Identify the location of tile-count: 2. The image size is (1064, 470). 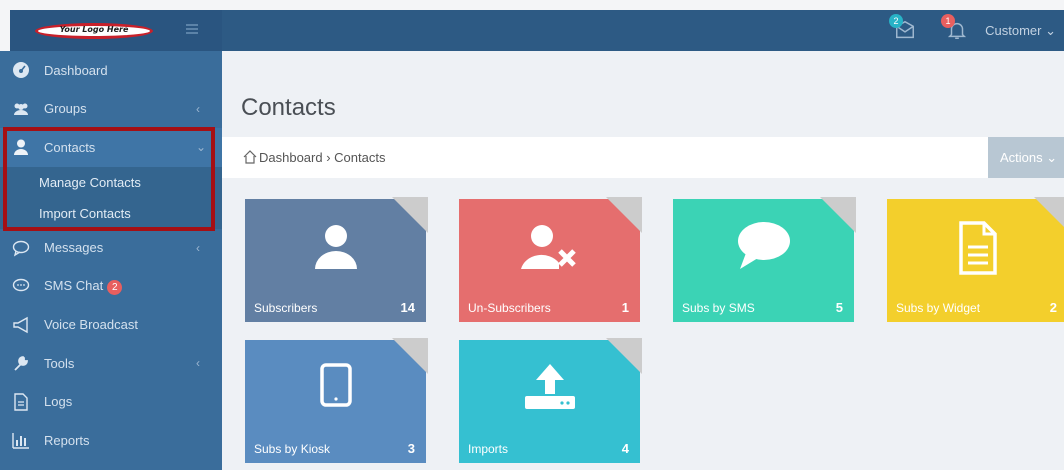
(1053, 307).